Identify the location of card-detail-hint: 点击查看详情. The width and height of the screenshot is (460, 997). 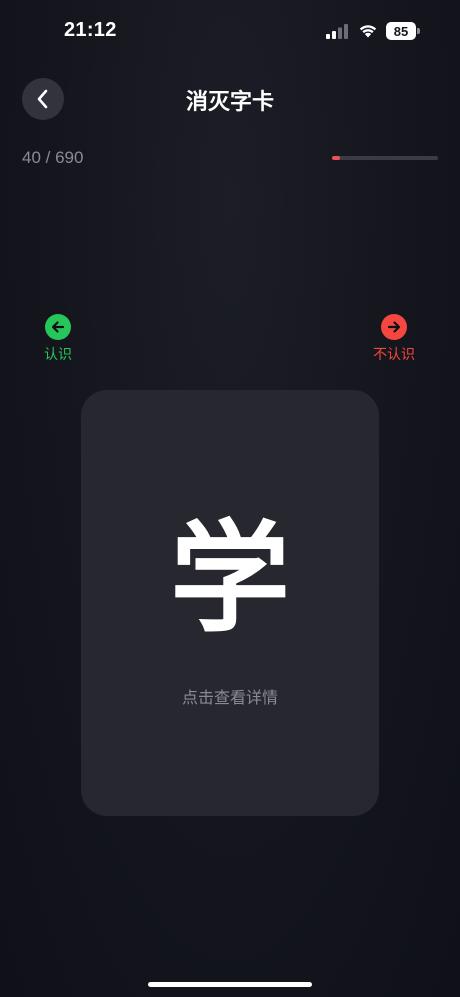
(229, 697).